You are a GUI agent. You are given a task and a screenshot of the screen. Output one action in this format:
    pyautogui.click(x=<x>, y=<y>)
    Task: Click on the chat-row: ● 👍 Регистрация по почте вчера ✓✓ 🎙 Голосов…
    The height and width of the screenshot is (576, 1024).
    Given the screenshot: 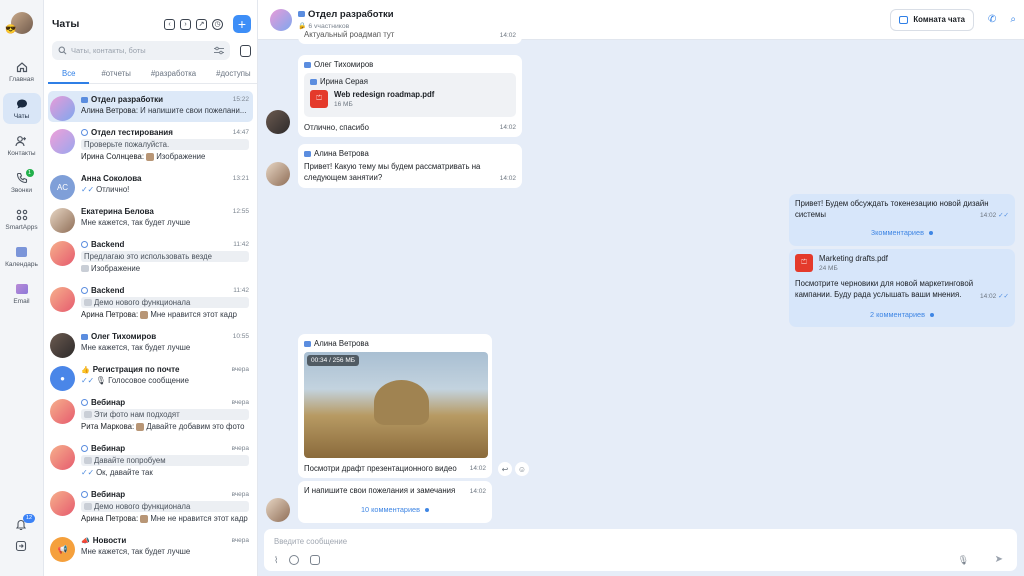 What is the action you would take?
    pyautogui.click(x=150, y=376)
    